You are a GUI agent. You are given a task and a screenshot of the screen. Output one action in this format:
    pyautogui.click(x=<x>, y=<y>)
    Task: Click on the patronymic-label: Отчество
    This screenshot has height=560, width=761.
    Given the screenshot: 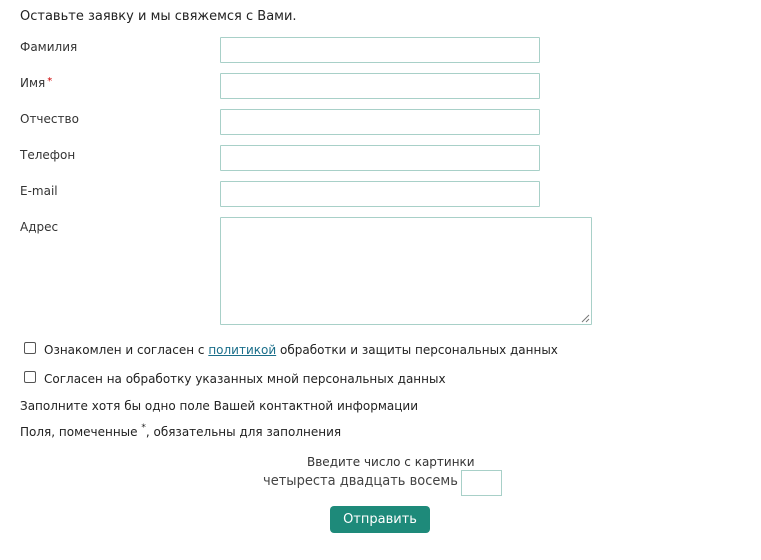 What is the action you would take?
    pyautogui.click(x=49, y=119)
    